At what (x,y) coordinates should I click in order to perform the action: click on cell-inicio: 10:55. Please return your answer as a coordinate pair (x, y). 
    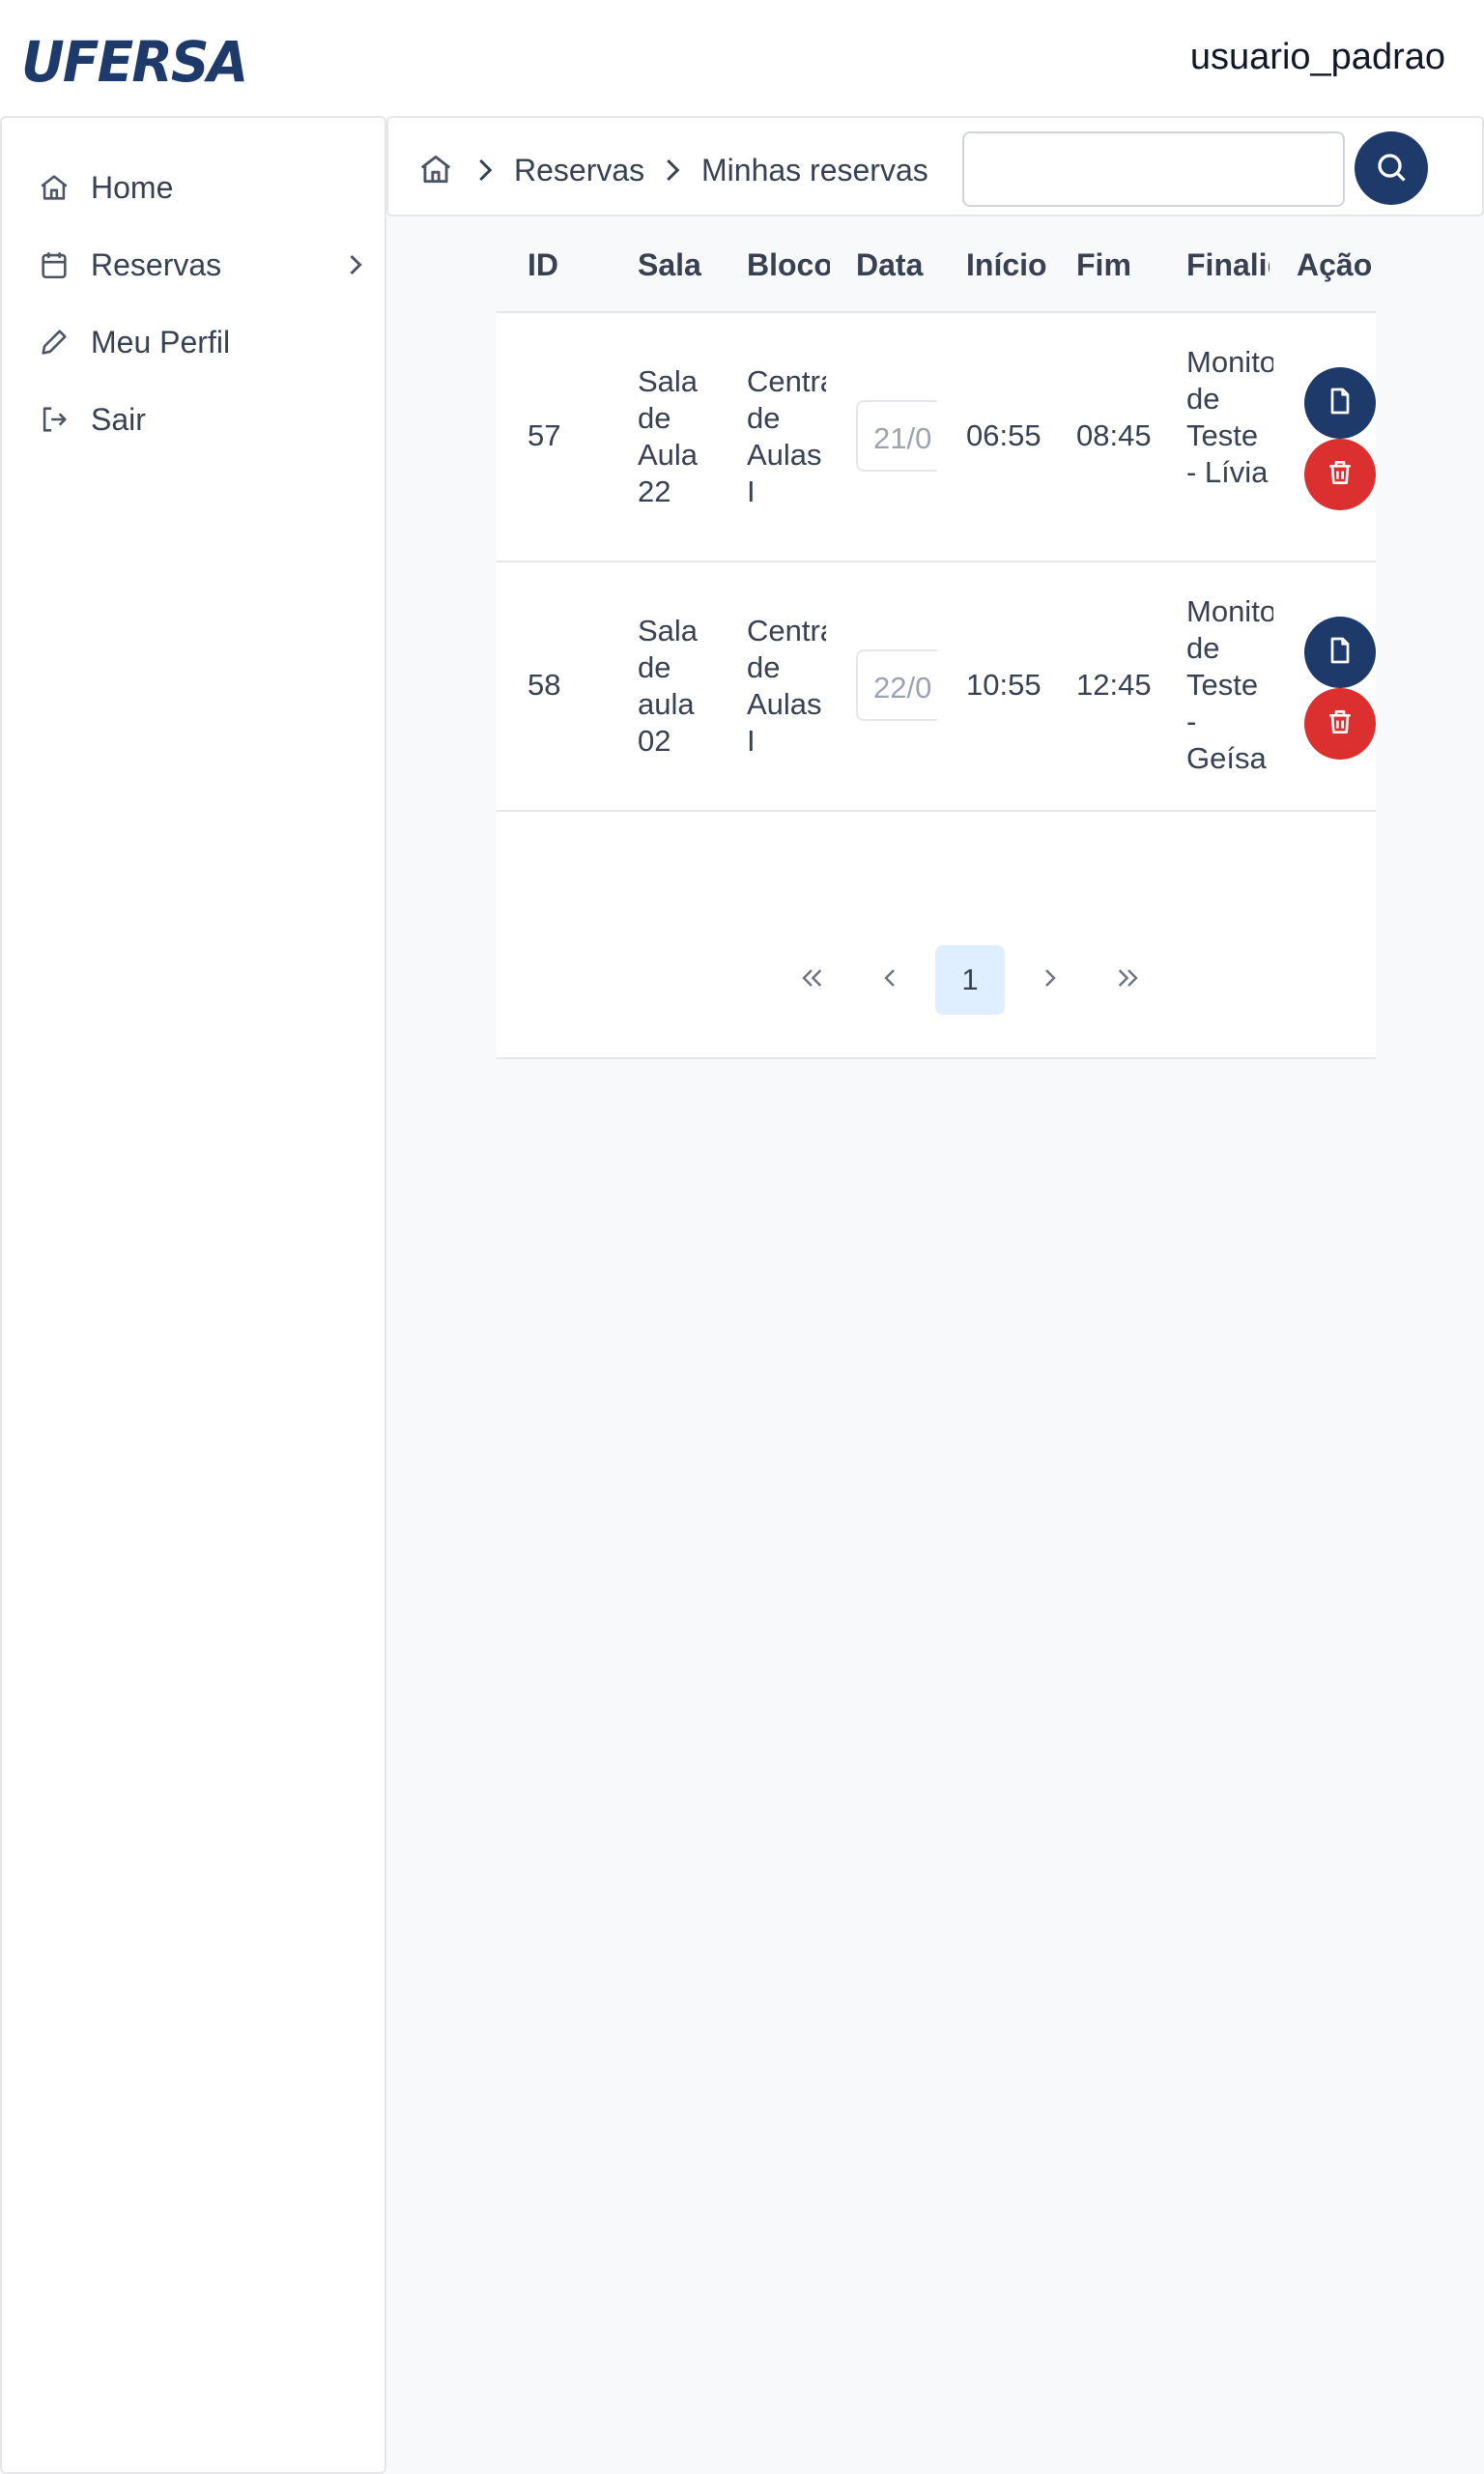
    Looking at the image, I should click on (1004, 685).